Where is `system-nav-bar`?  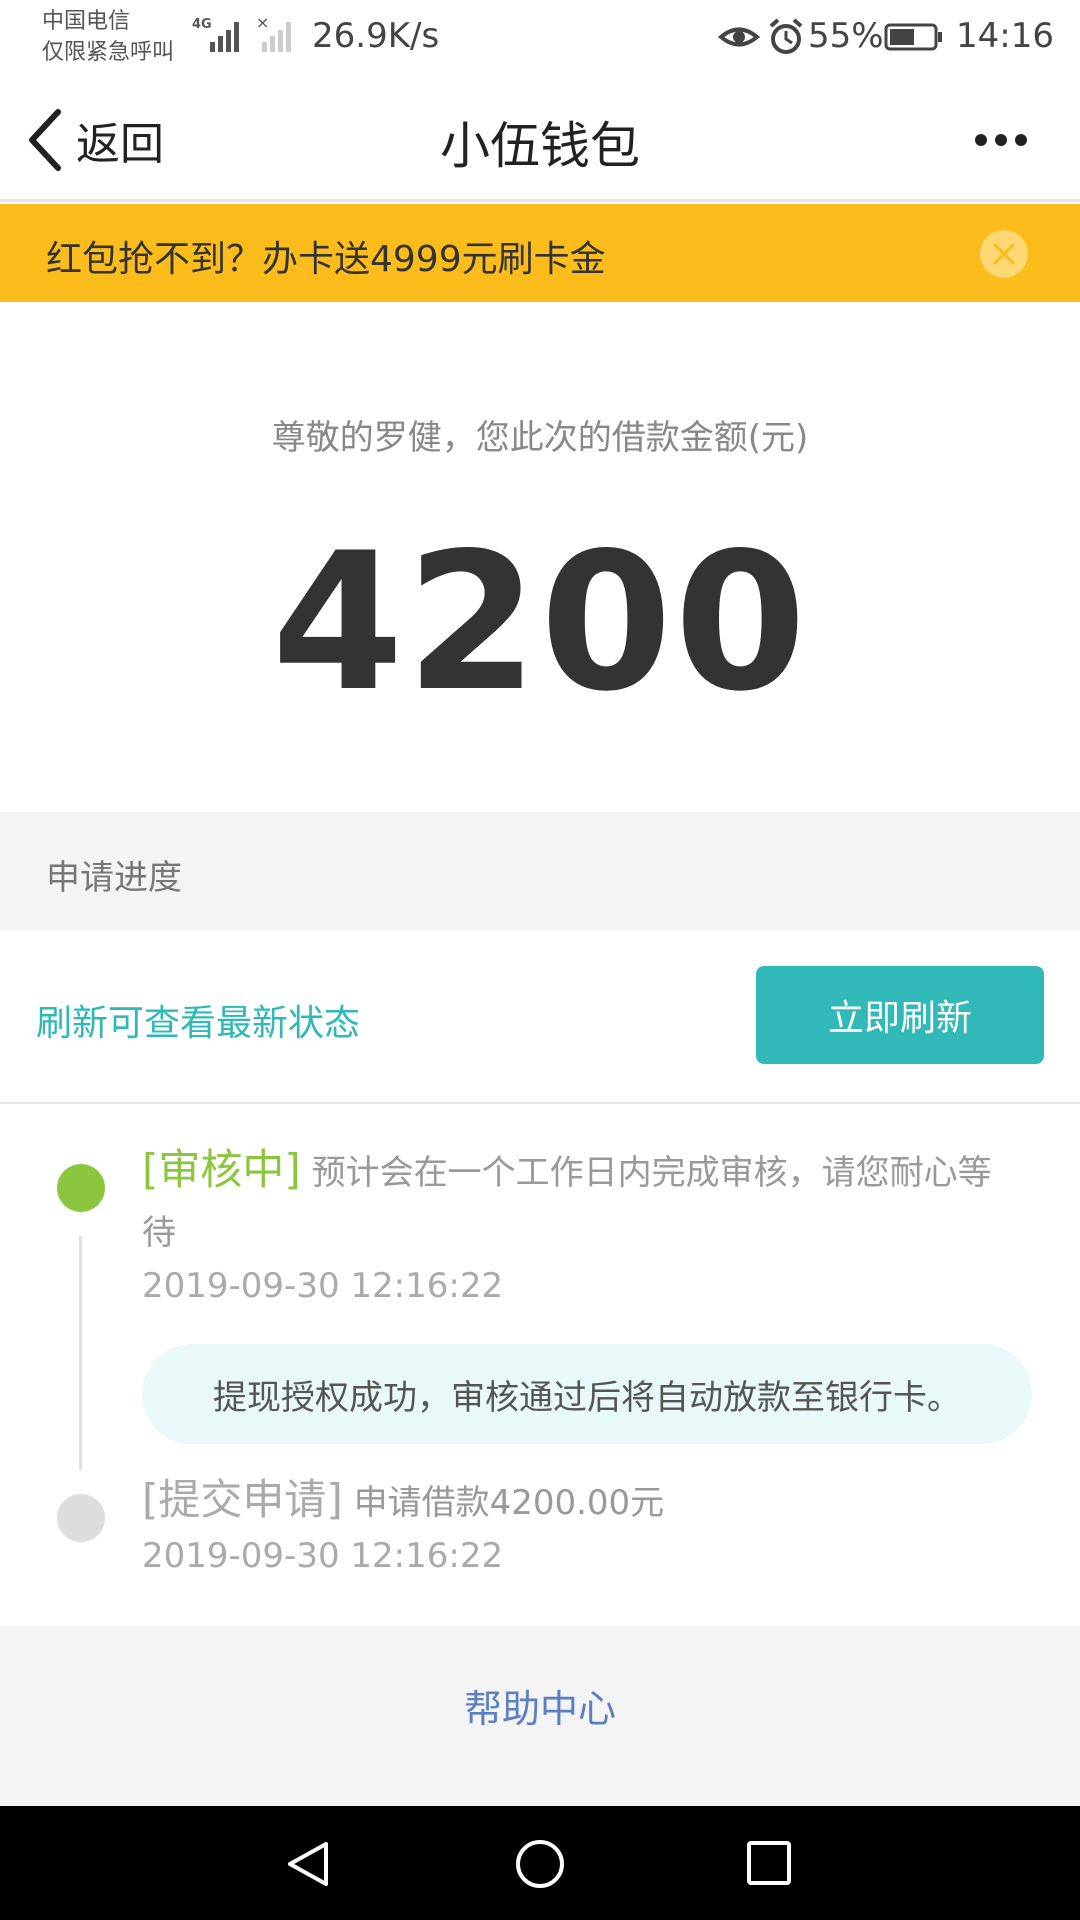
system-nav-bar is located at coordinates (540, 1863).